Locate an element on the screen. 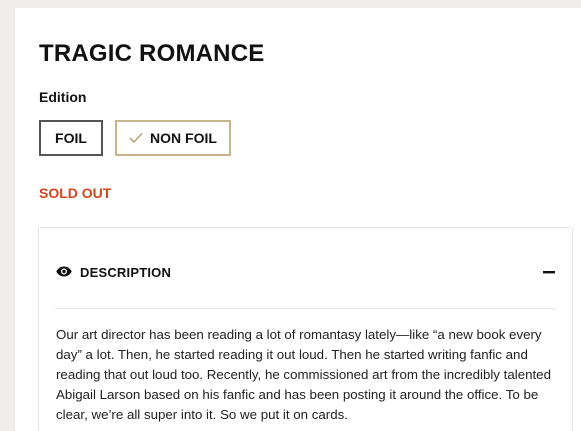 Image resolution: width=581 pixels, height=431 pixels. edition-option-label: NON FOIL is located at coordinates (183, 138).